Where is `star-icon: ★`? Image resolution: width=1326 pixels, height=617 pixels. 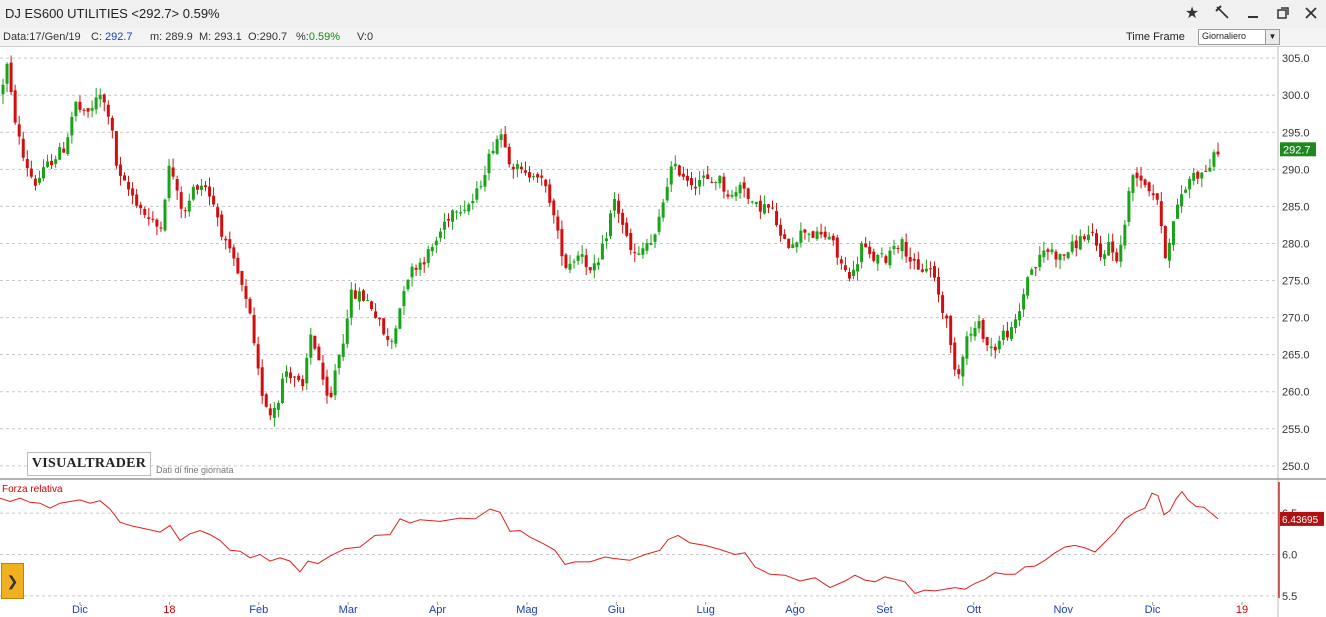 star-icon: ★ is located at coordinates (1192, 13).